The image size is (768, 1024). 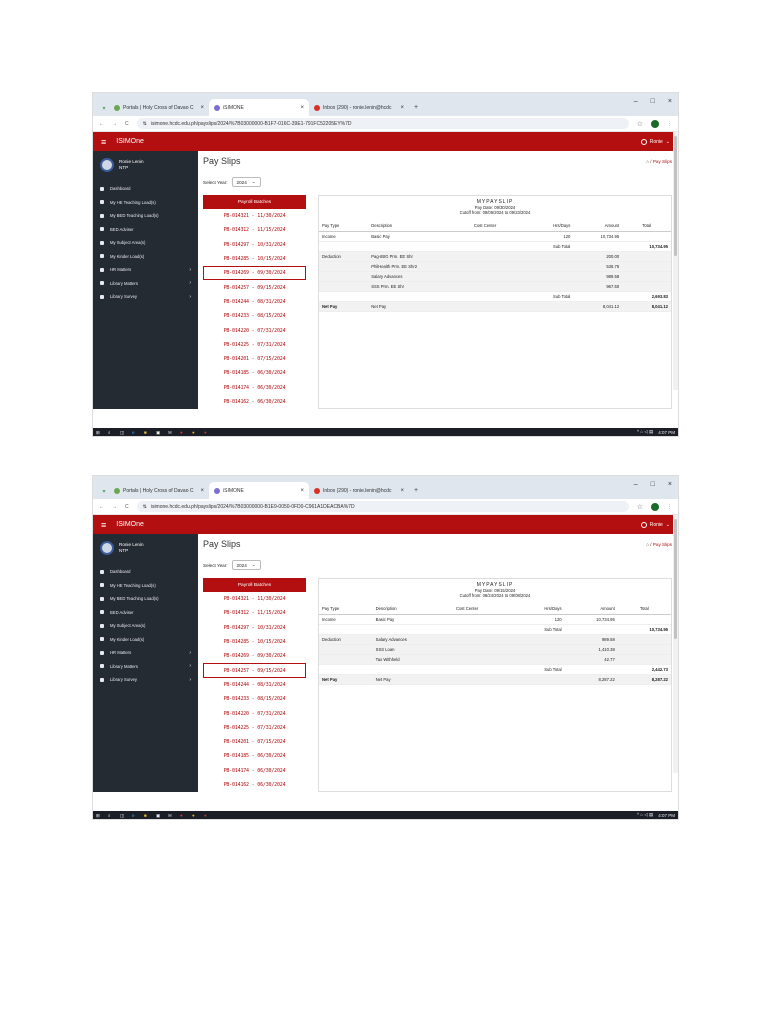 What do you see at coordinates (159, 490) in the screenshot?
I see `browser-tab-portals: Portals | Holy Cross of Davao C ×` at bounding box center [159, 490].